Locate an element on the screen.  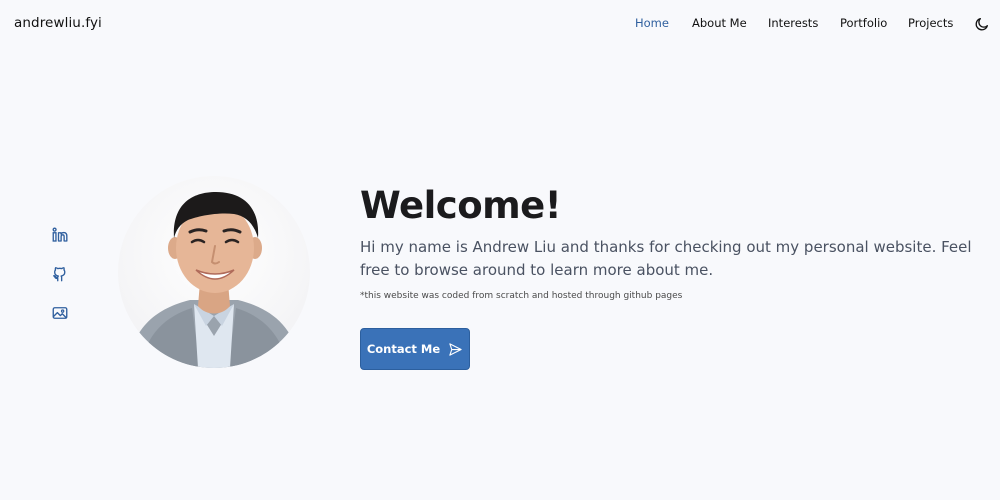
moon-icon is located at coordinates (982, 24).